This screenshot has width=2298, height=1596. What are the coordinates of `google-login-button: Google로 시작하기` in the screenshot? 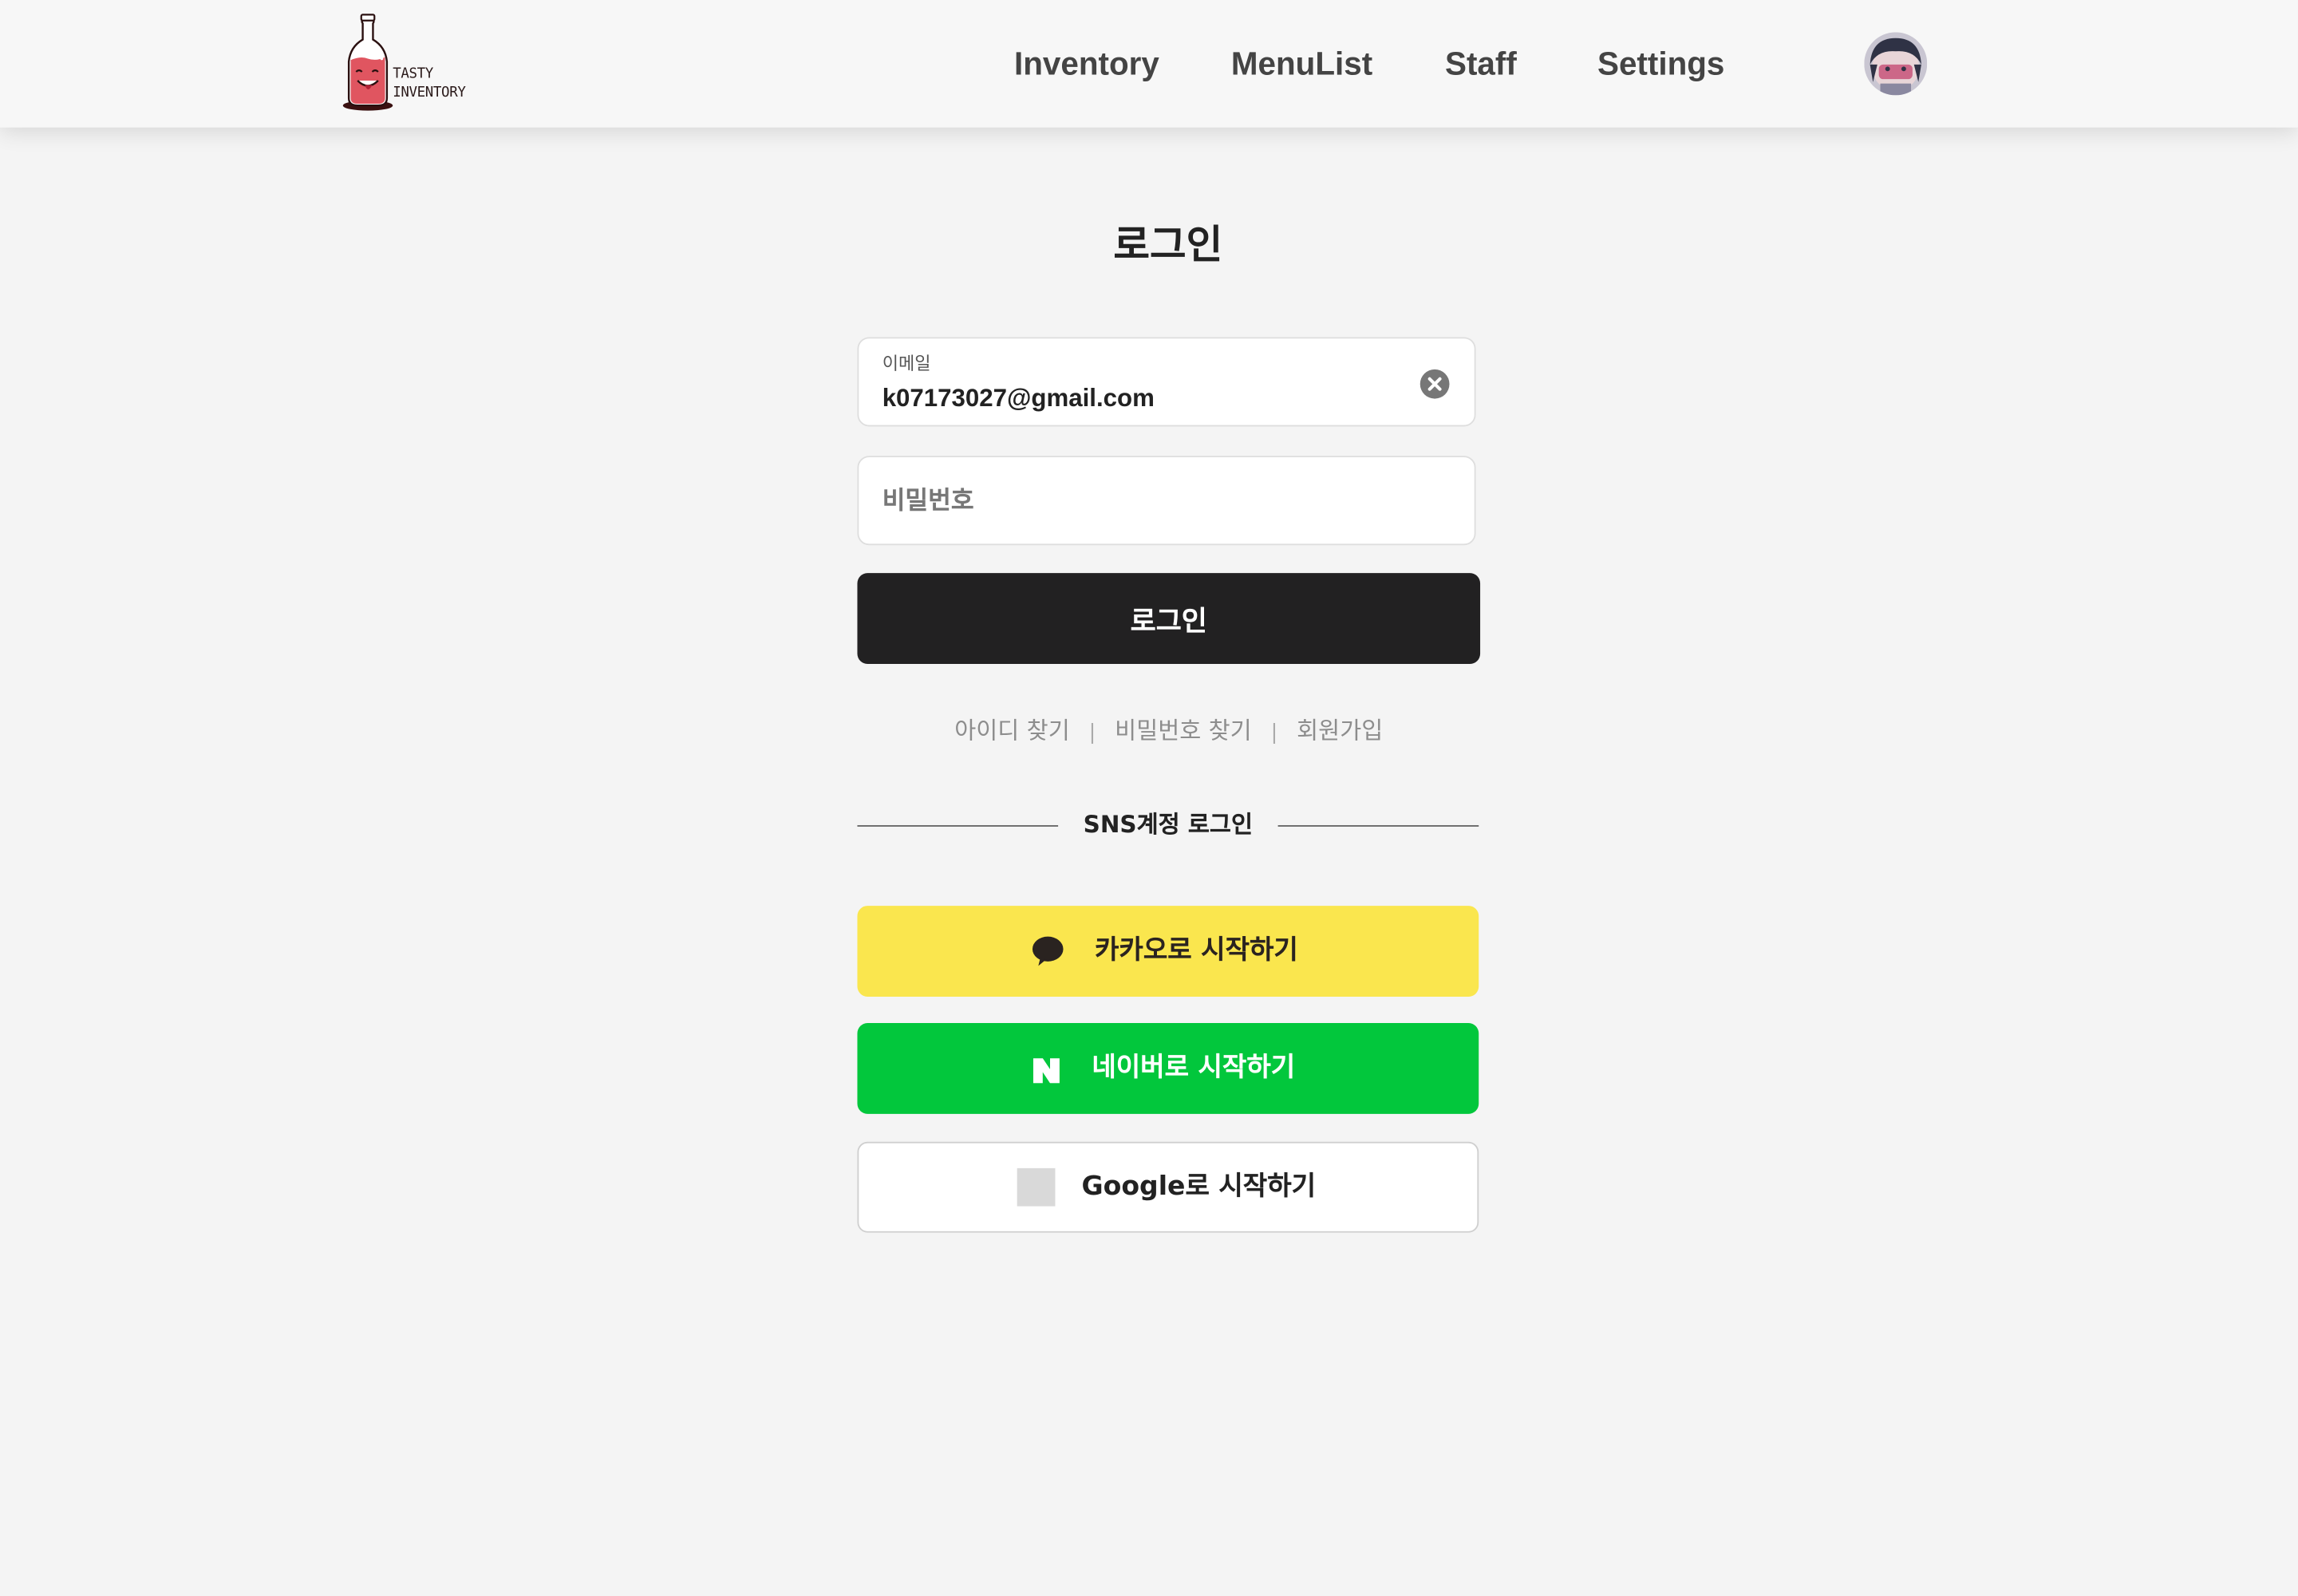 It's located at (1168, 1187).